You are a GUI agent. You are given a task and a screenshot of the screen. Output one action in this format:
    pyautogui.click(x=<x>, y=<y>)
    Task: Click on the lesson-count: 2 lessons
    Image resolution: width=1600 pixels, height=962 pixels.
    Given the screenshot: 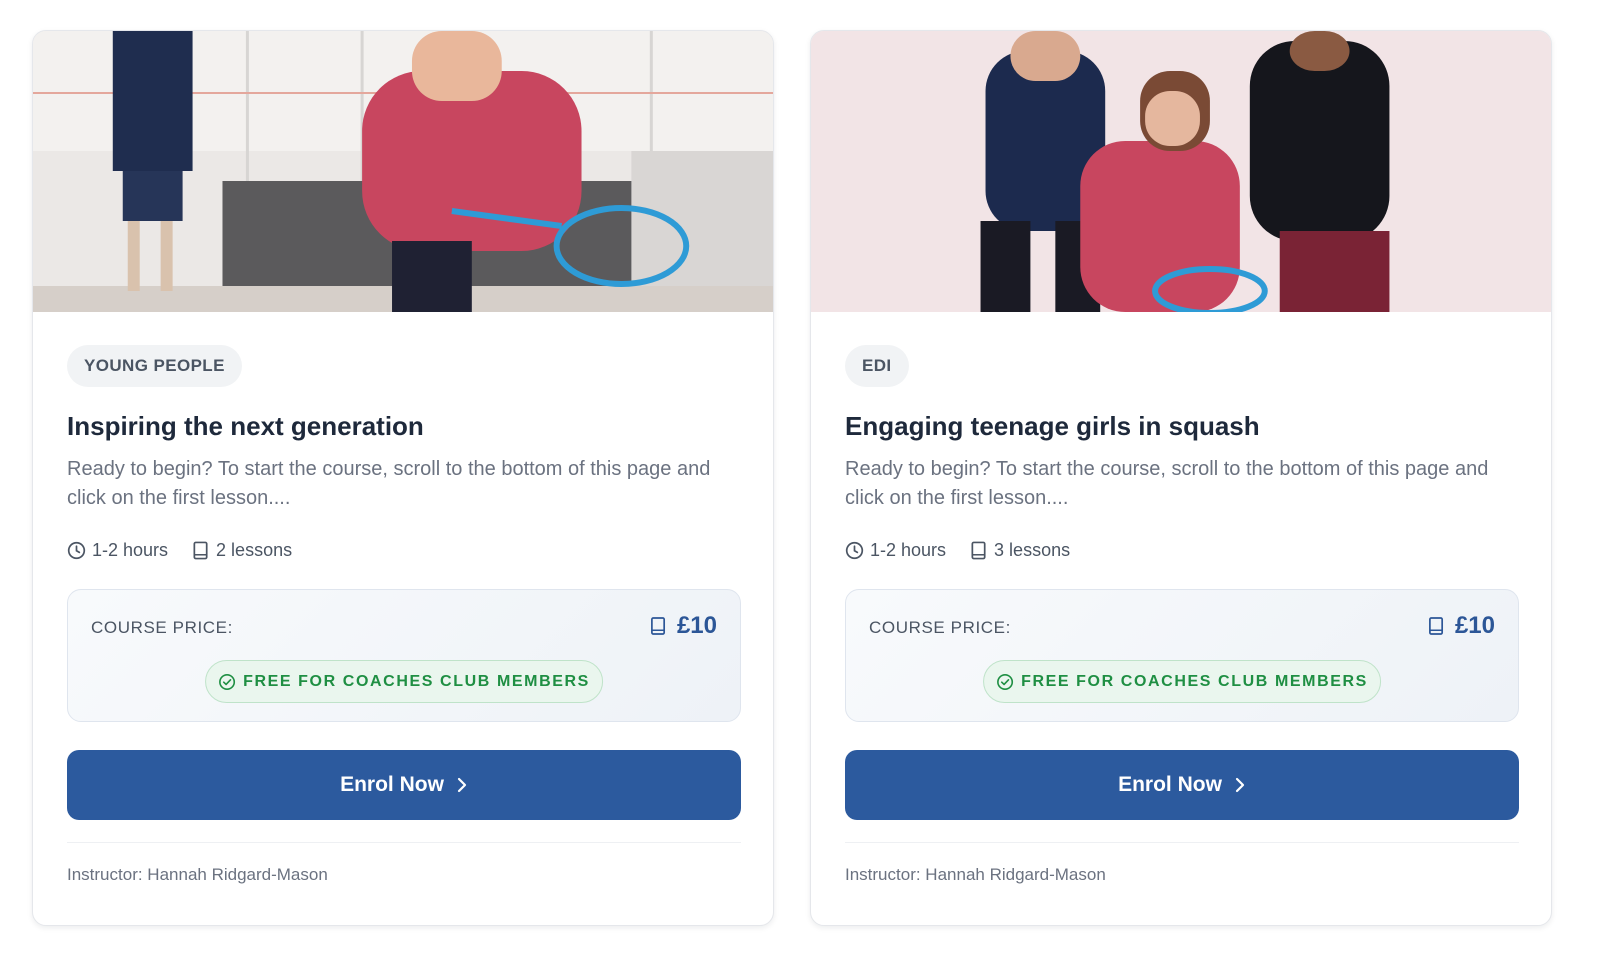 What is the action you would take?
    pyautogui.click(x=242, y=550)
    